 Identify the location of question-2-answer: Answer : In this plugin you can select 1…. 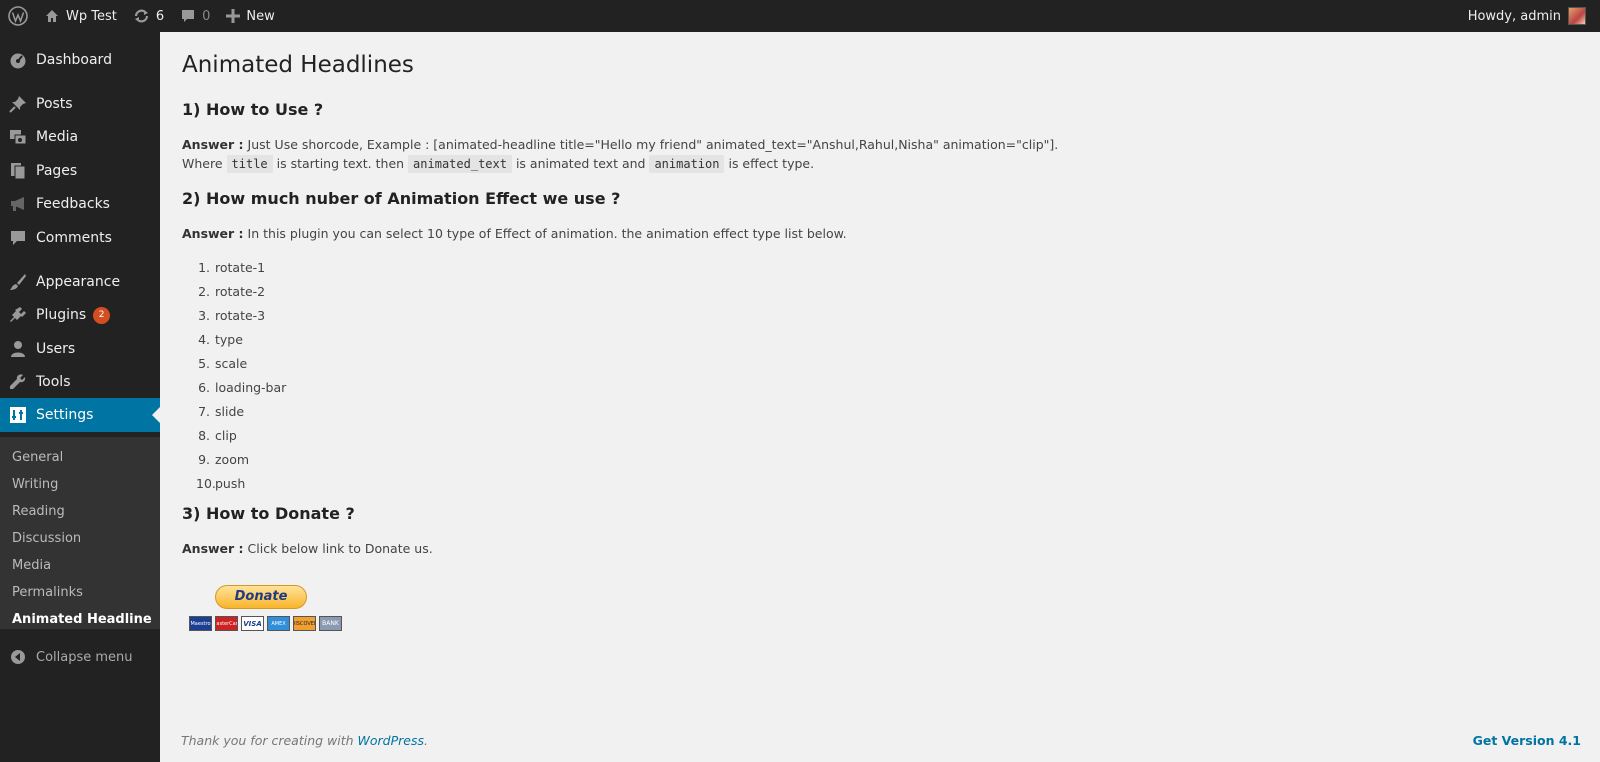
(514, 233).